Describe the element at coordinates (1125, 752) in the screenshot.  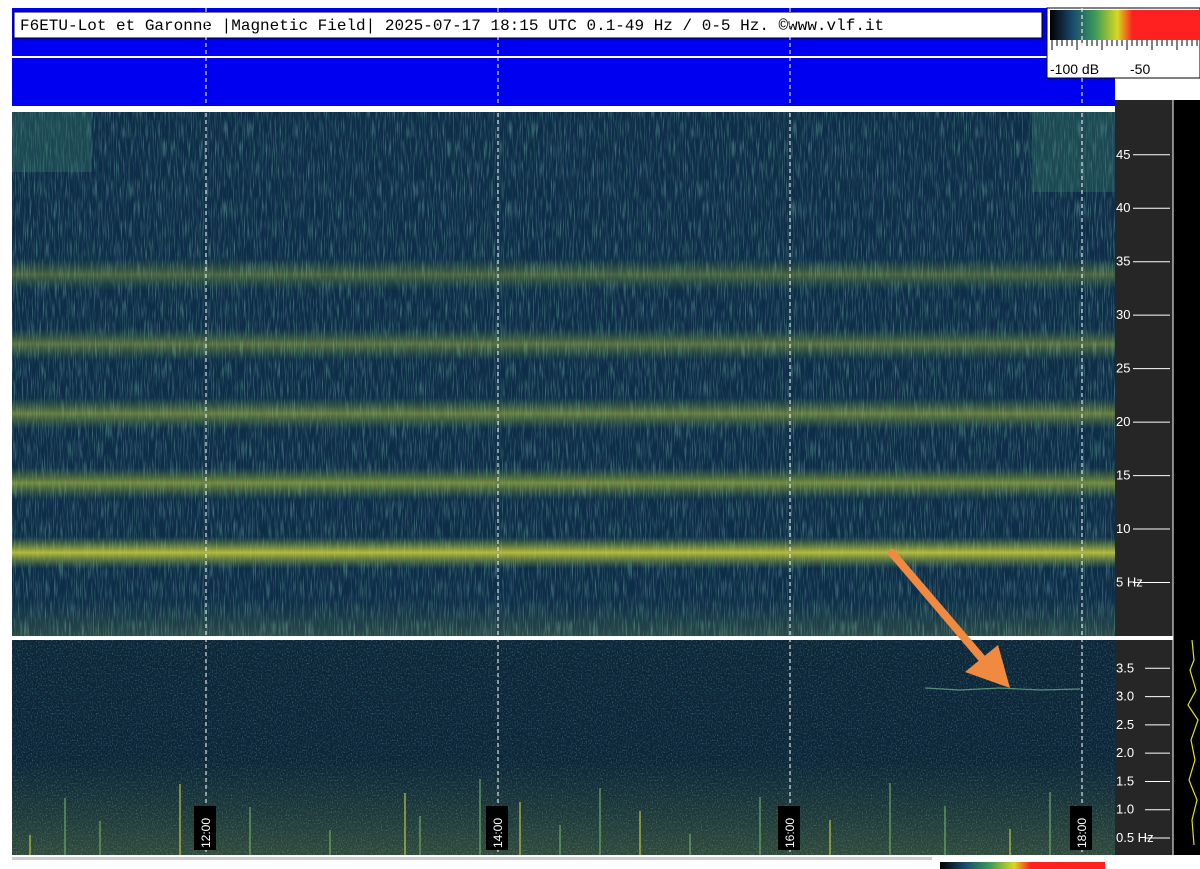
I see `y-tick-label-lower: 2.0` at that location.